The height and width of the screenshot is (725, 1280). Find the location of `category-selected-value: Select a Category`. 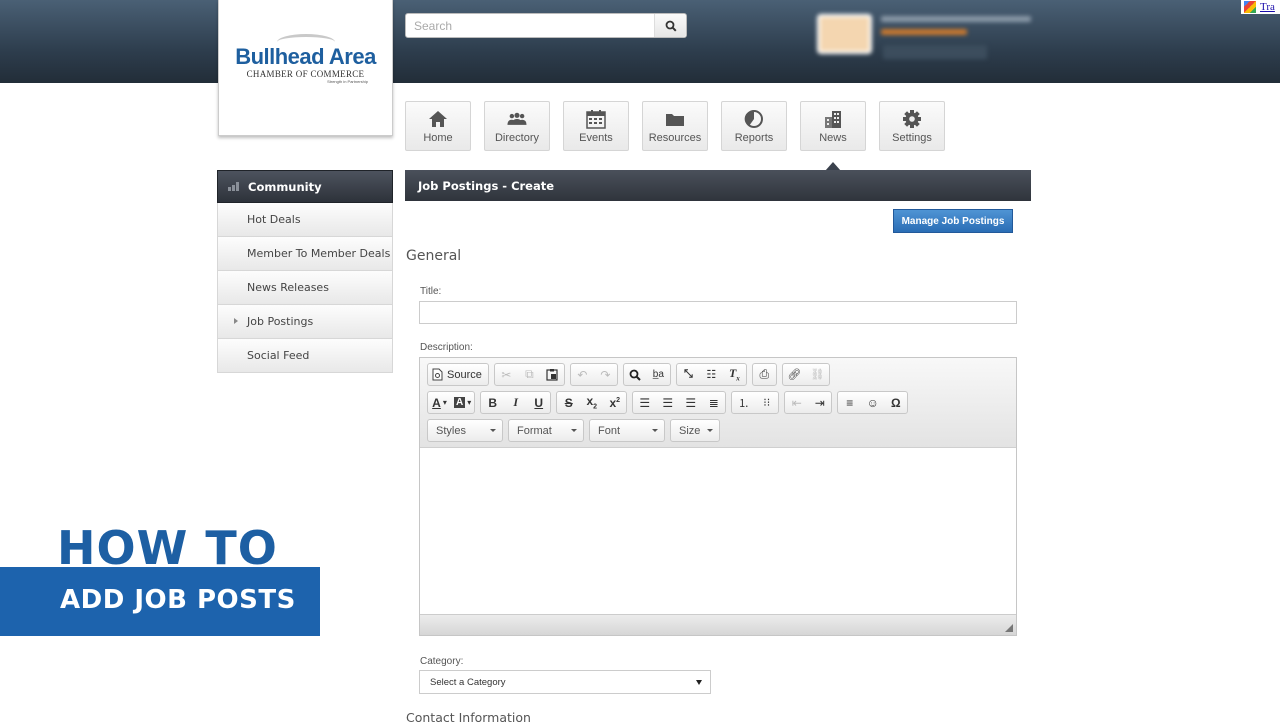

category-selected-value: Select a Category is located at coordinates (468, 682).